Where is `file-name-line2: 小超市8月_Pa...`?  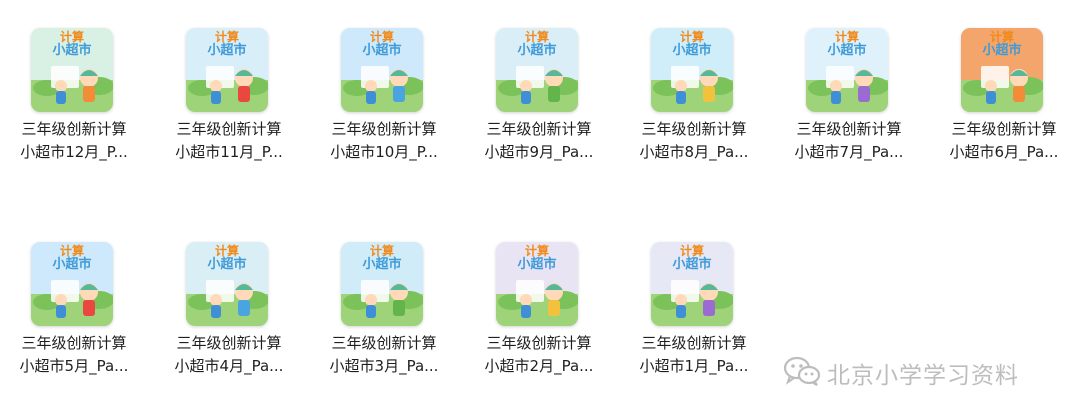
file-name-line2: 小超市8月_Pa... is located at coordinates (694, 152).